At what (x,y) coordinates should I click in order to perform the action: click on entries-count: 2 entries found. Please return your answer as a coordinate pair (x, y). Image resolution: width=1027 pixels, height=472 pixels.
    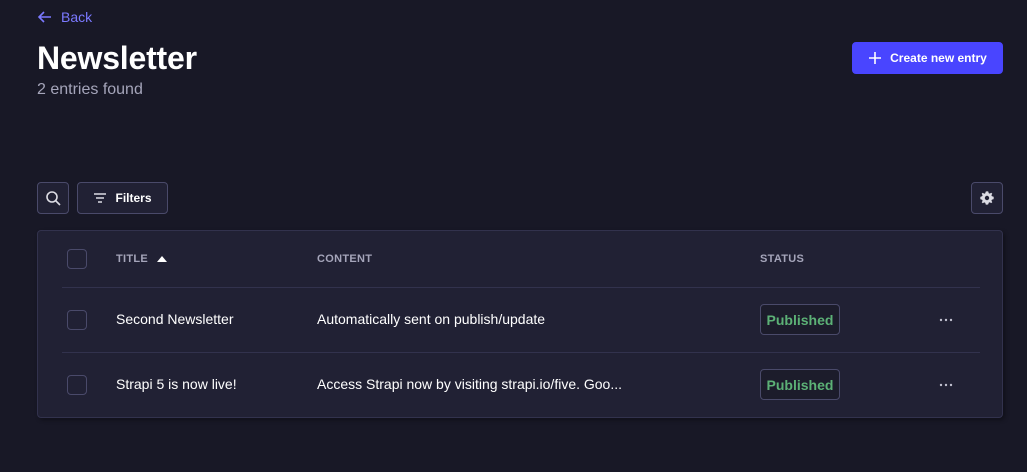
    Looking at the image, I should click on (90, 89).